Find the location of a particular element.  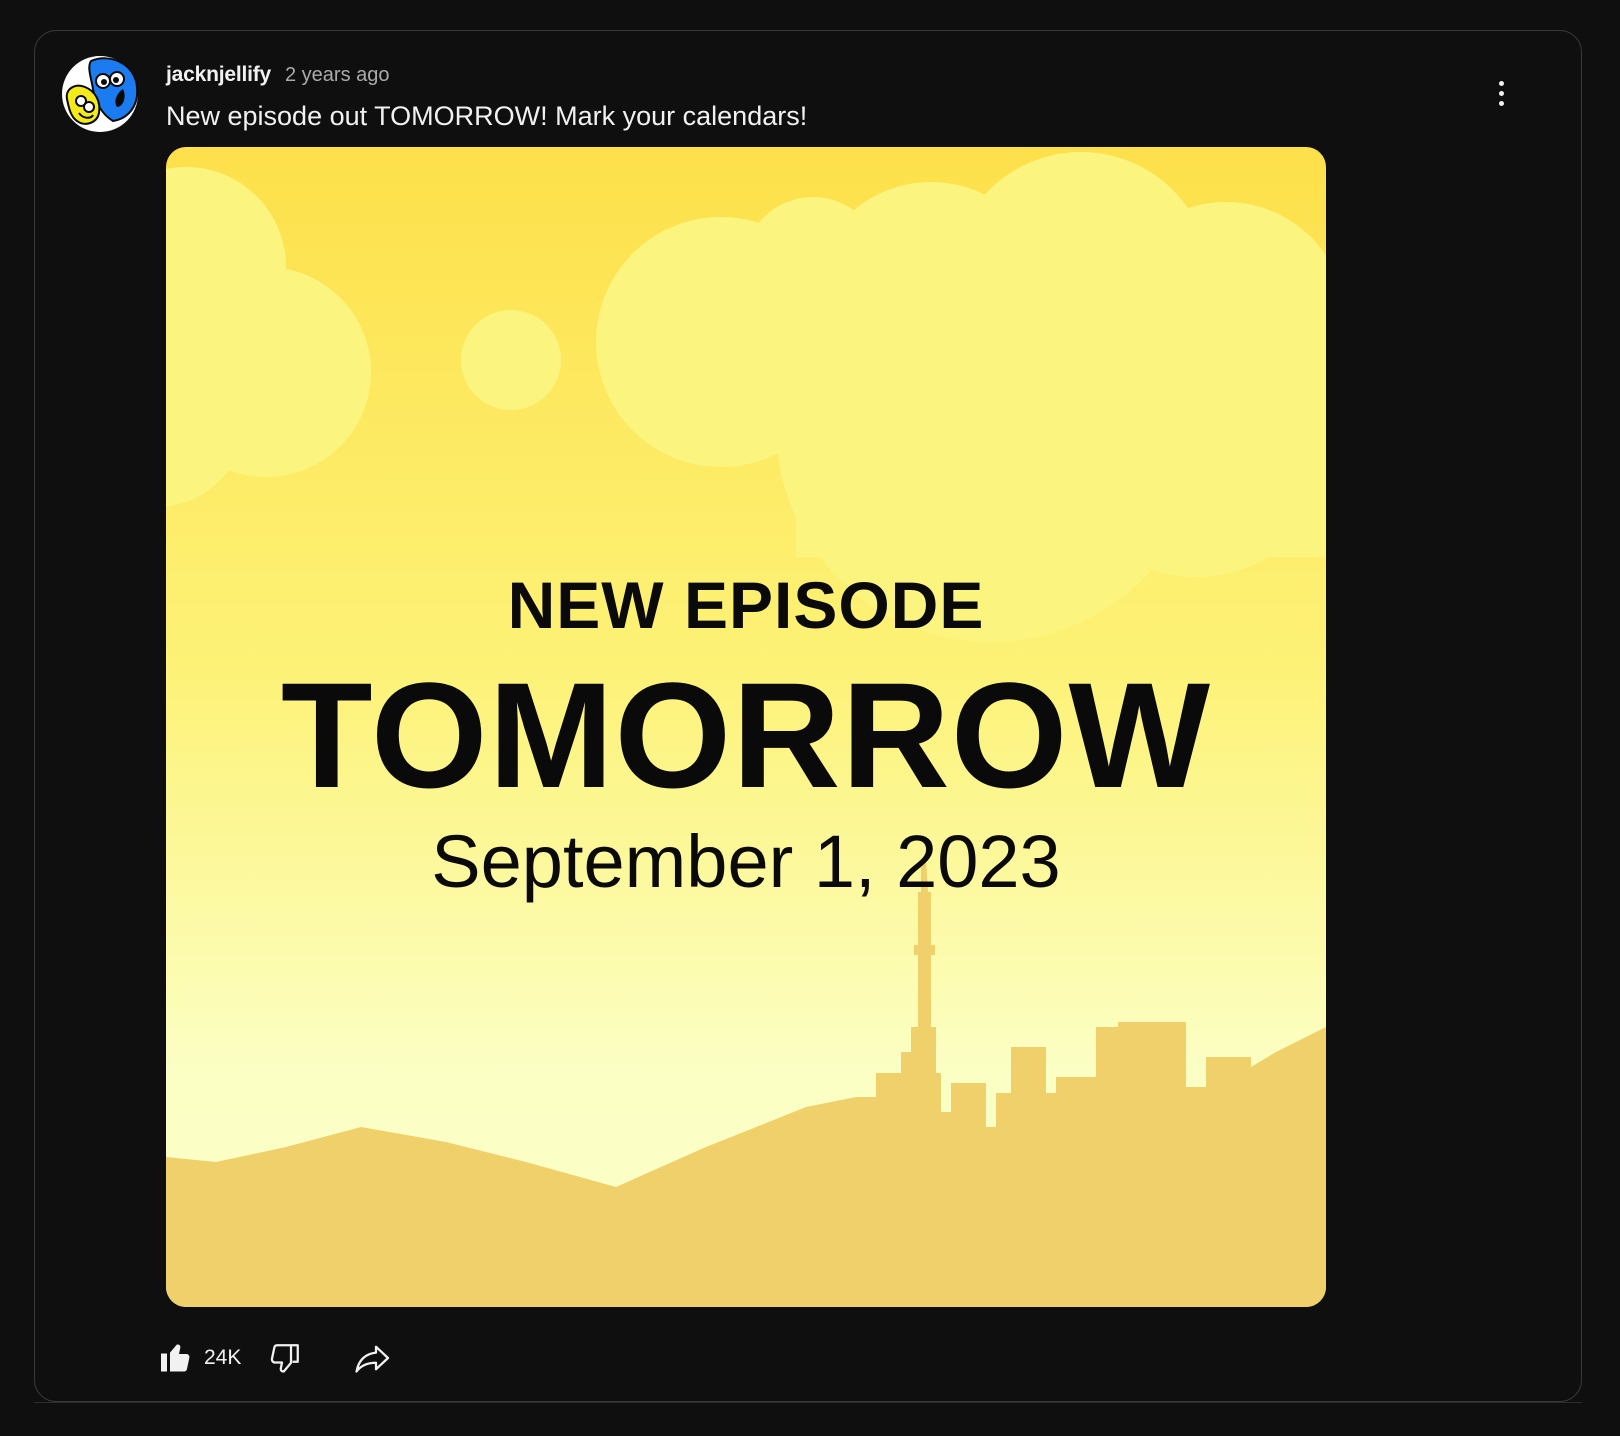

thumb-up-icon is located at coordinates (175, 1358).